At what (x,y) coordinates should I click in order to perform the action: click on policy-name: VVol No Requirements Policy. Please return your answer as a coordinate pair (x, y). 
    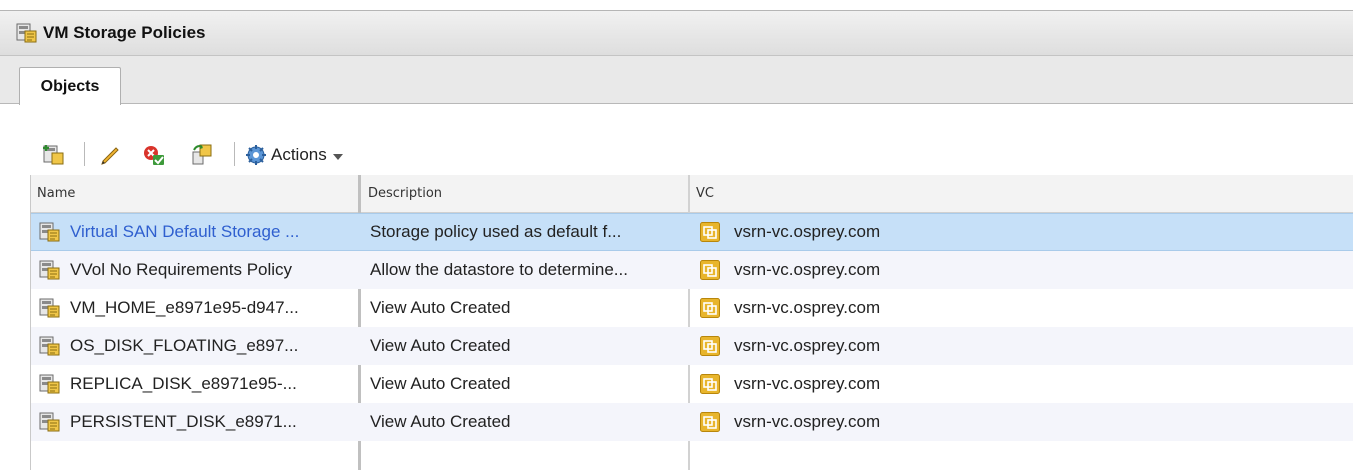
    Looking at the image, I should click on (181, 269).